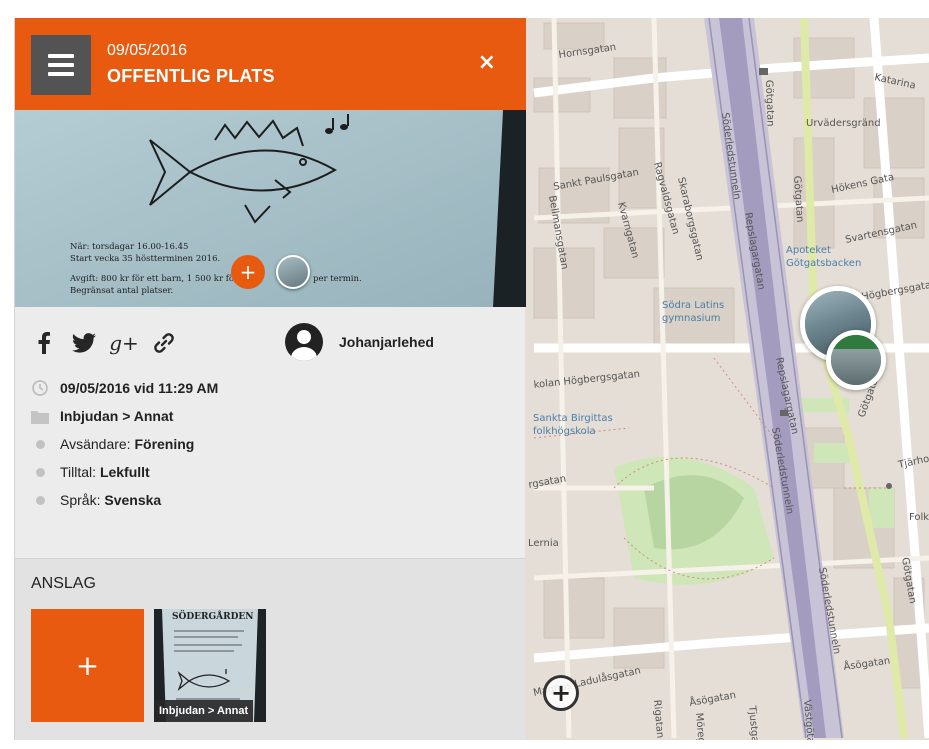 The image size is (929, 749). I want to click on add-anslag-button: +, so click(87, 665).